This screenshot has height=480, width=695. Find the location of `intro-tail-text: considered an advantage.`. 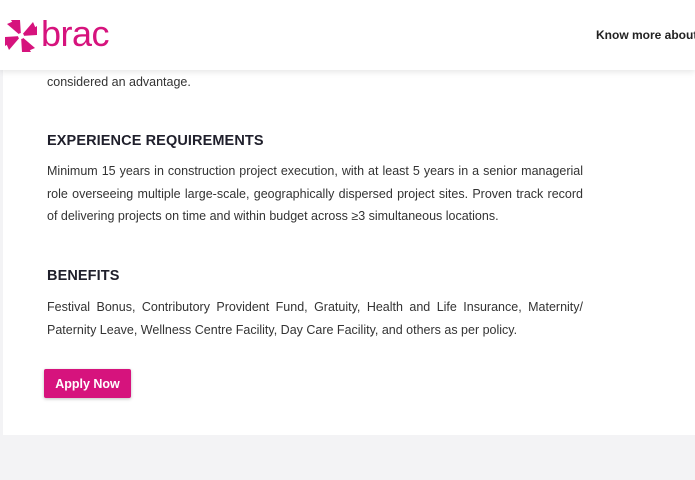

intro-tail-text: considered an advantage. is located at coordinates (119, 82).